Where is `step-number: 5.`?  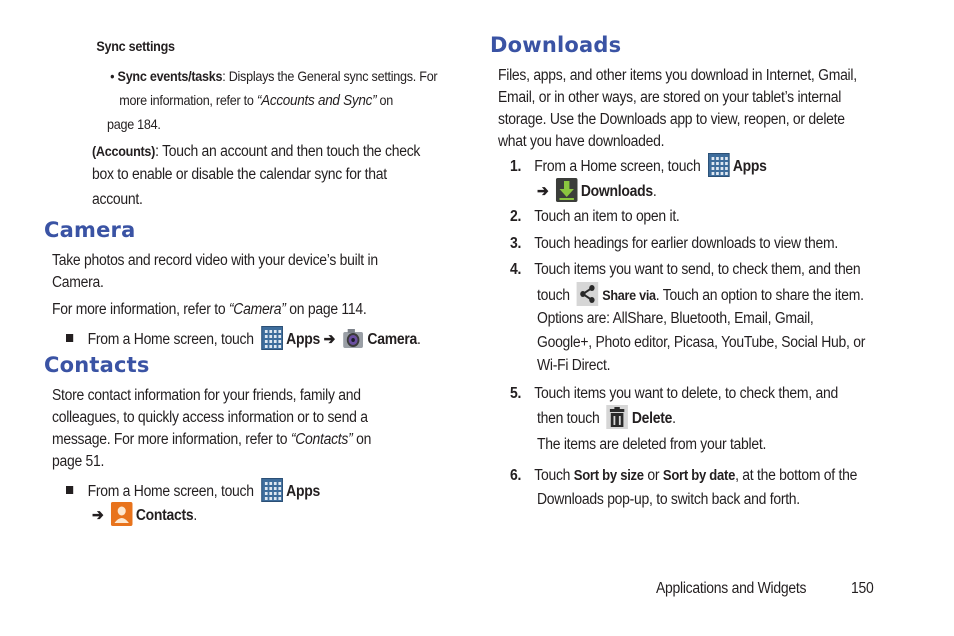 step-number: 5. is located at coordinates (516, 393).